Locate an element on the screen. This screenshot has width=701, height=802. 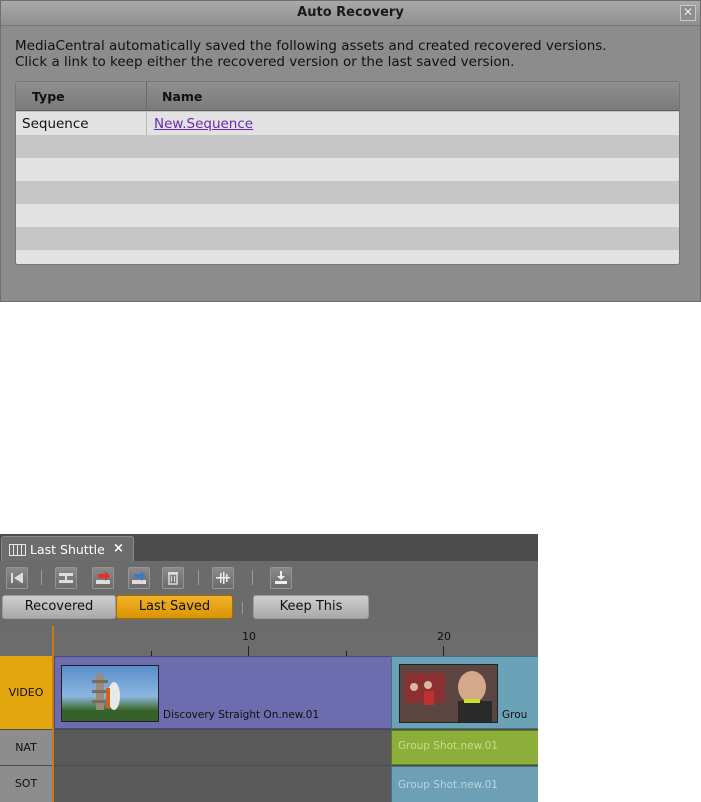
audio-waveform-icon is located at coordinates (223, 578).